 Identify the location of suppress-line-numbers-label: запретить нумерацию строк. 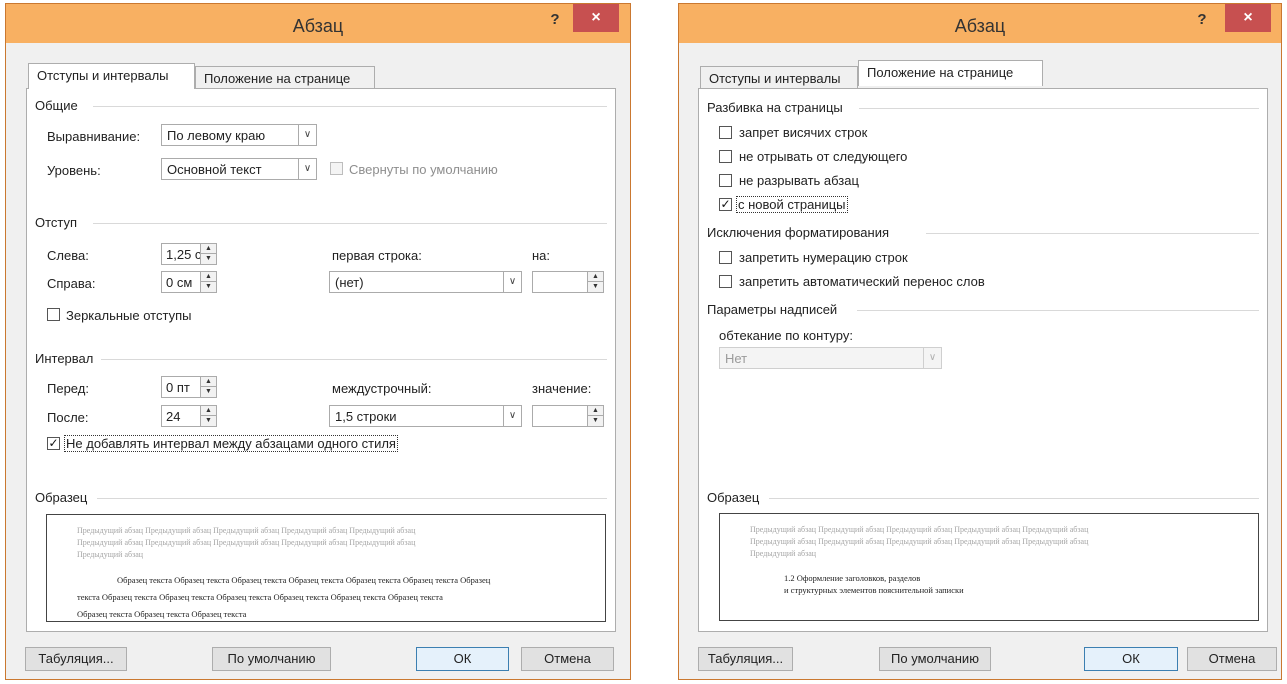
(823, 257).